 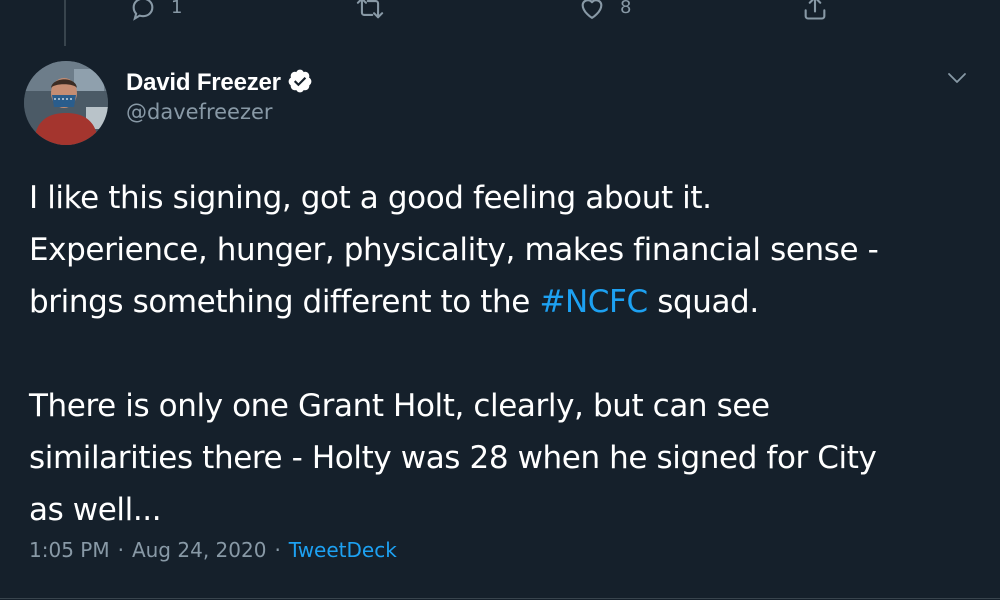 I want to click on chevron-down-icon, so click(x=957, y=80).